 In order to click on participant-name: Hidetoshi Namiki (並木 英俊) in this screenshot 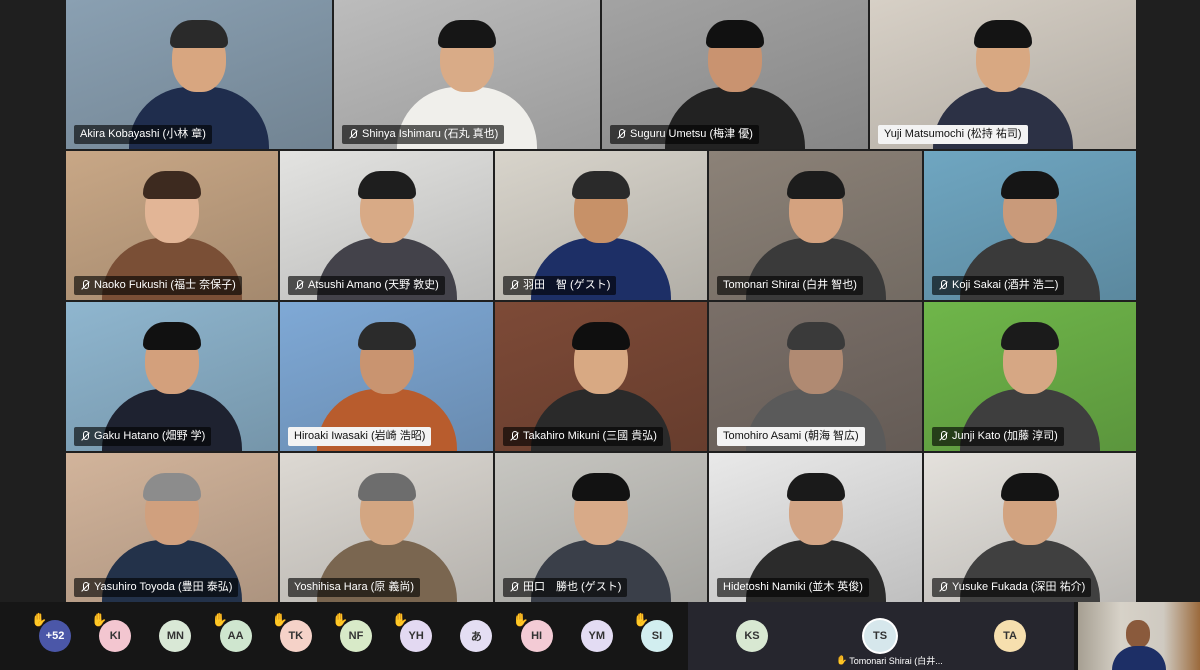, I will do `click(793, 587)`.